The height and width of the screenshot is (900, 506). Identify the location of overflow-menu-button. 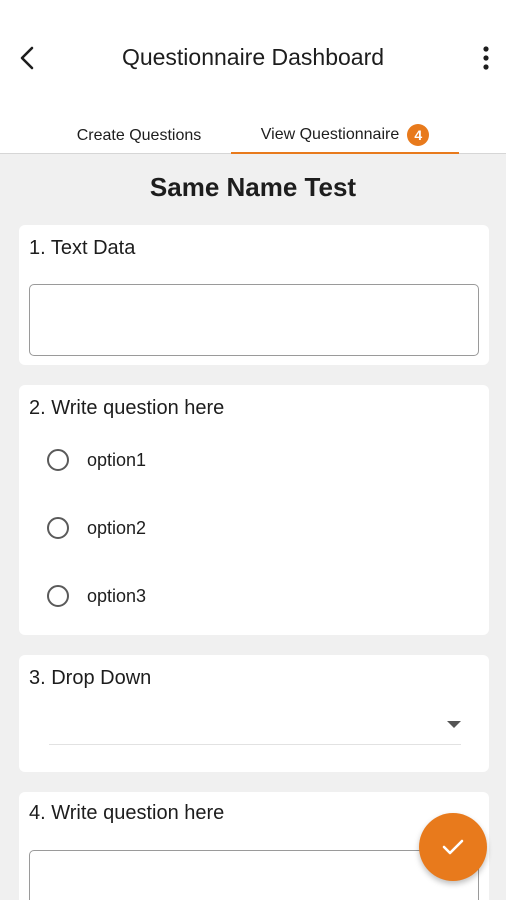
(486, 58).